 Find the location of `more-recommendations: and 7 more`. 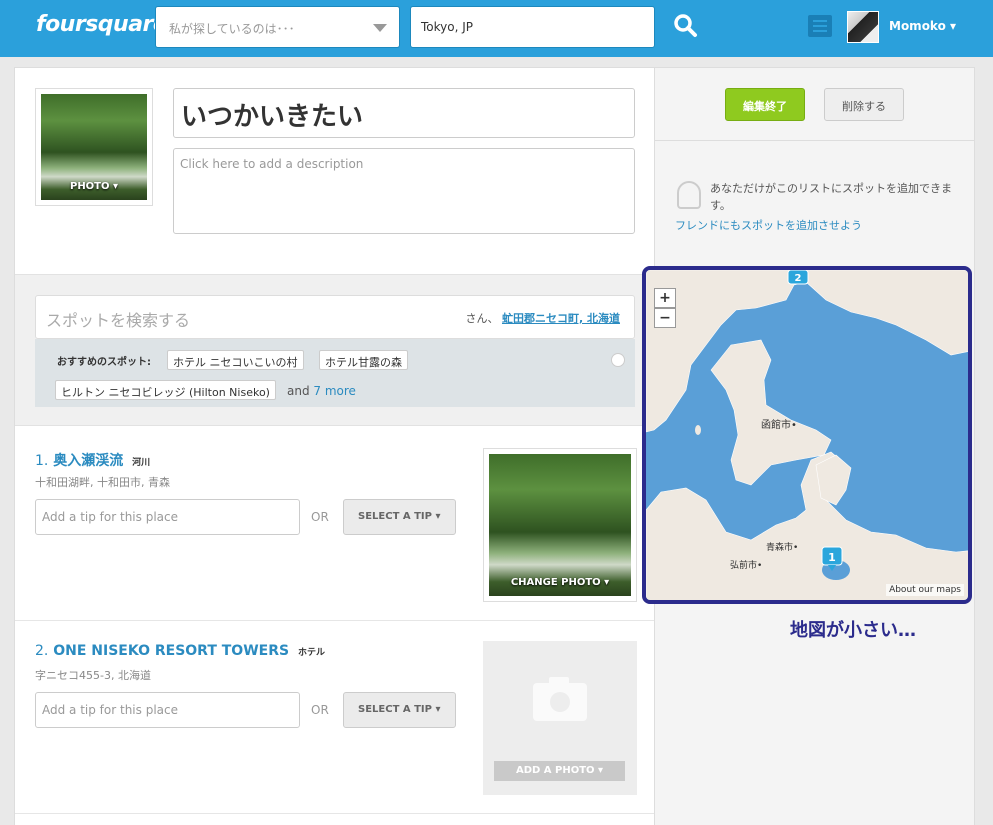

more-recommendations: and 7 more is located at coordinates (321, 391).